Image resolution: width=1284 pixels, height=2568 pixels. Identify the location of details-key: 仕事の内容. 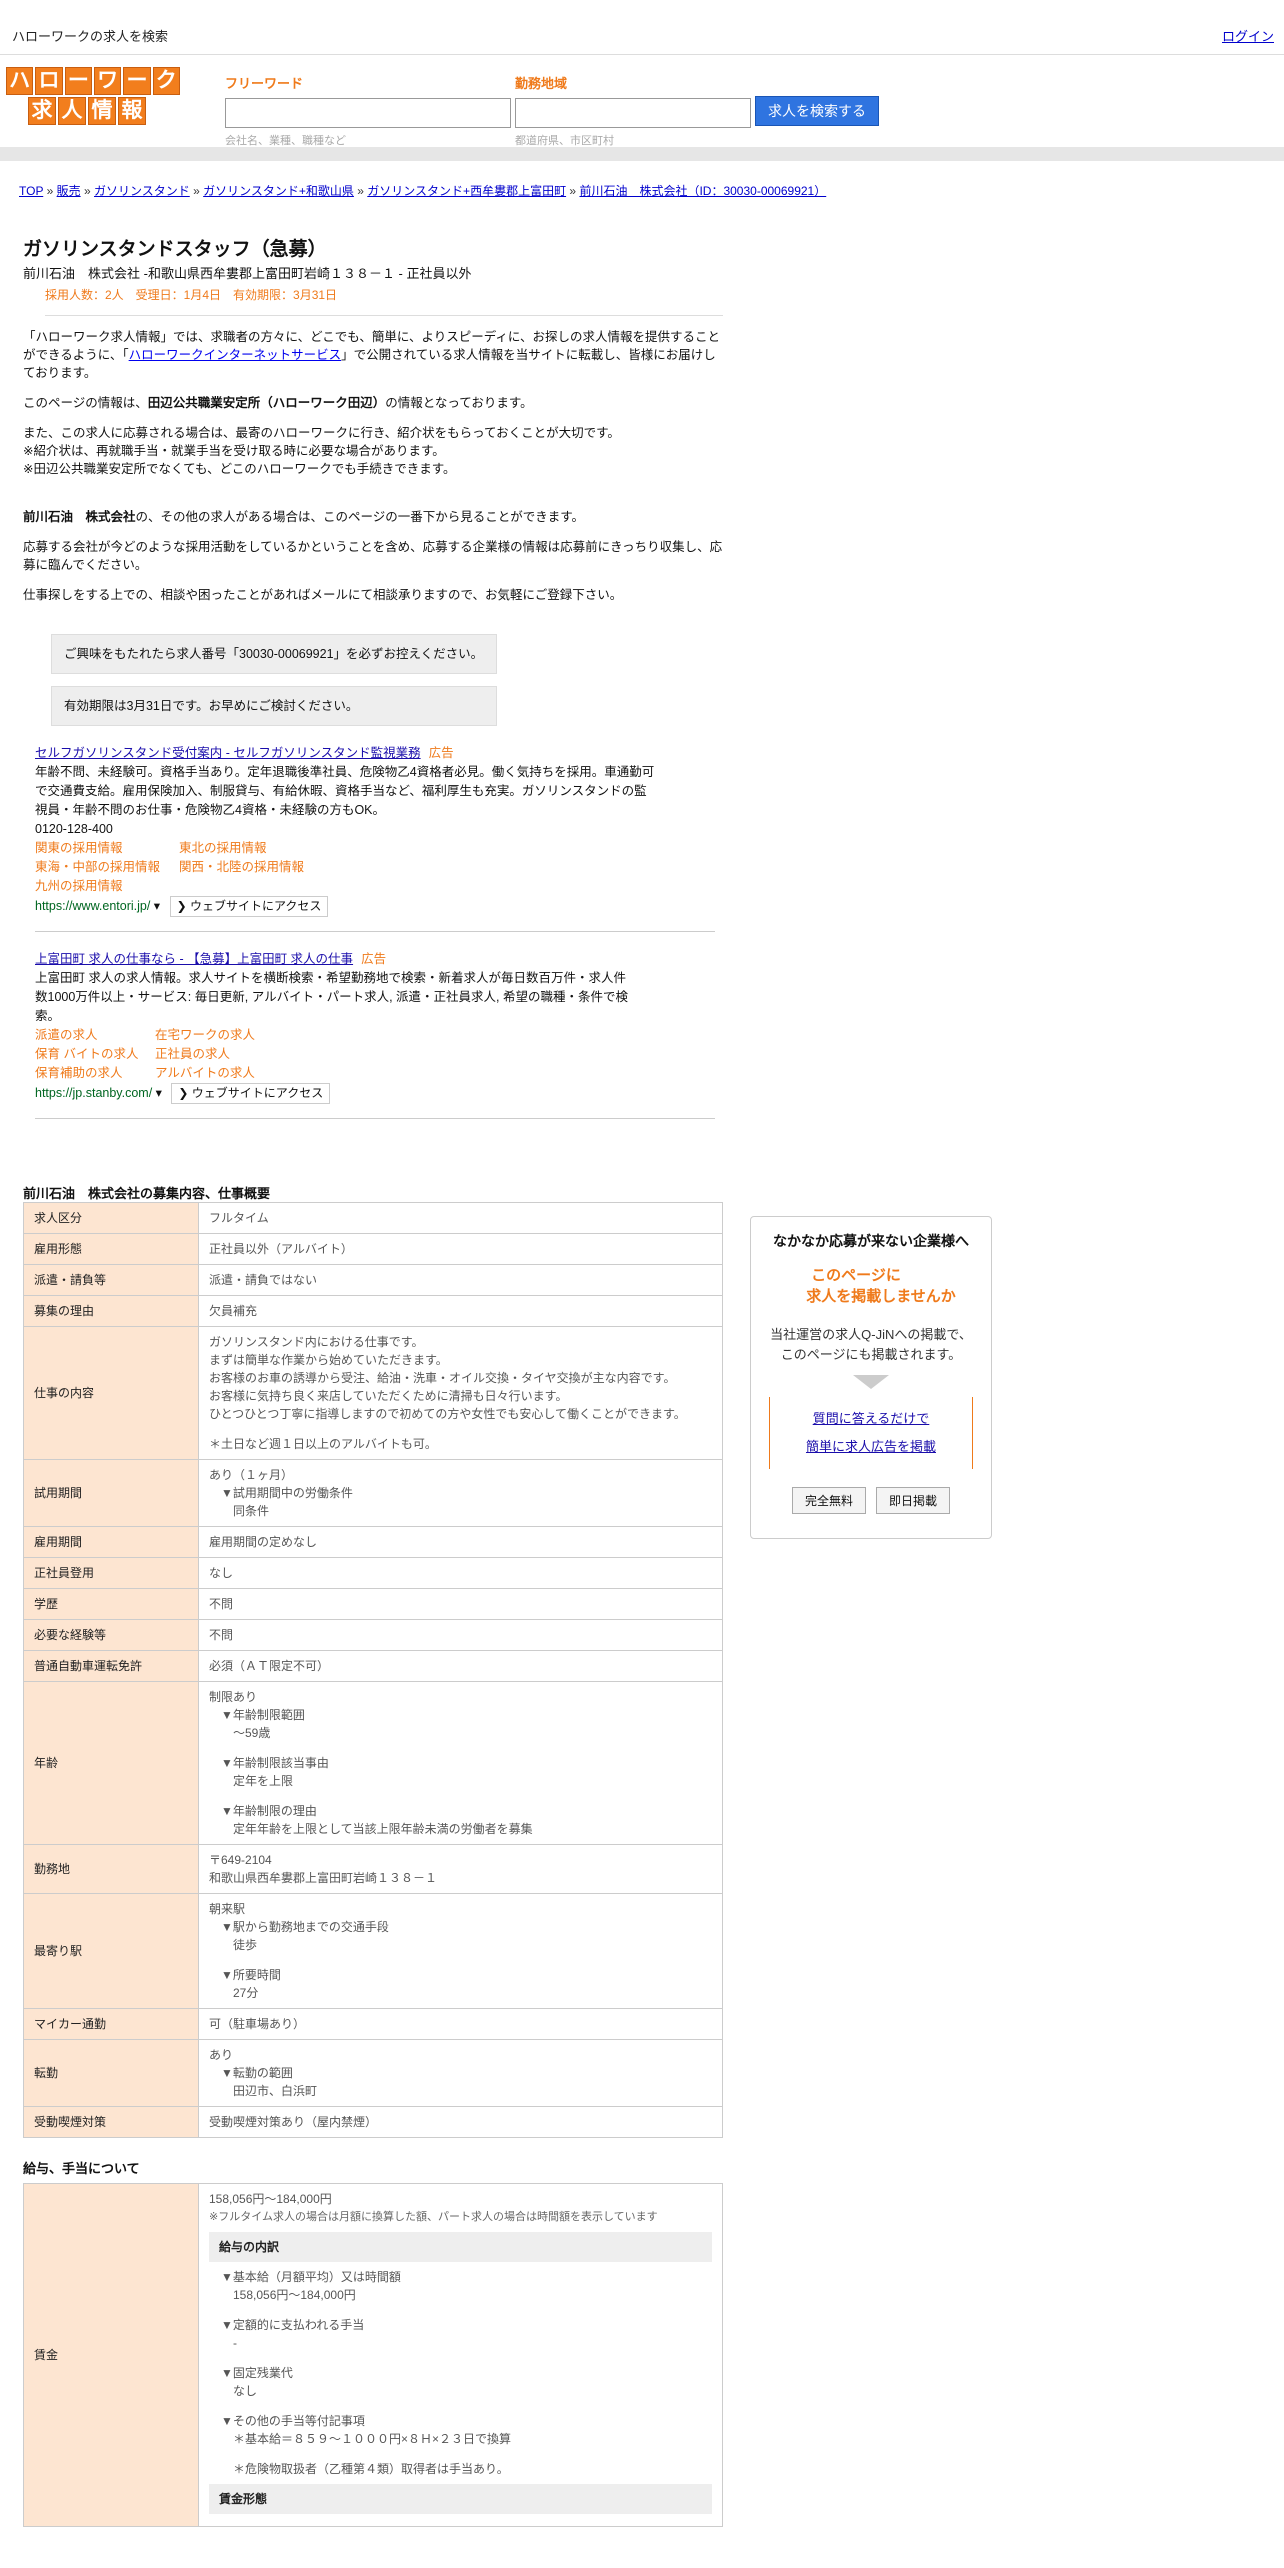
(111, 1393).